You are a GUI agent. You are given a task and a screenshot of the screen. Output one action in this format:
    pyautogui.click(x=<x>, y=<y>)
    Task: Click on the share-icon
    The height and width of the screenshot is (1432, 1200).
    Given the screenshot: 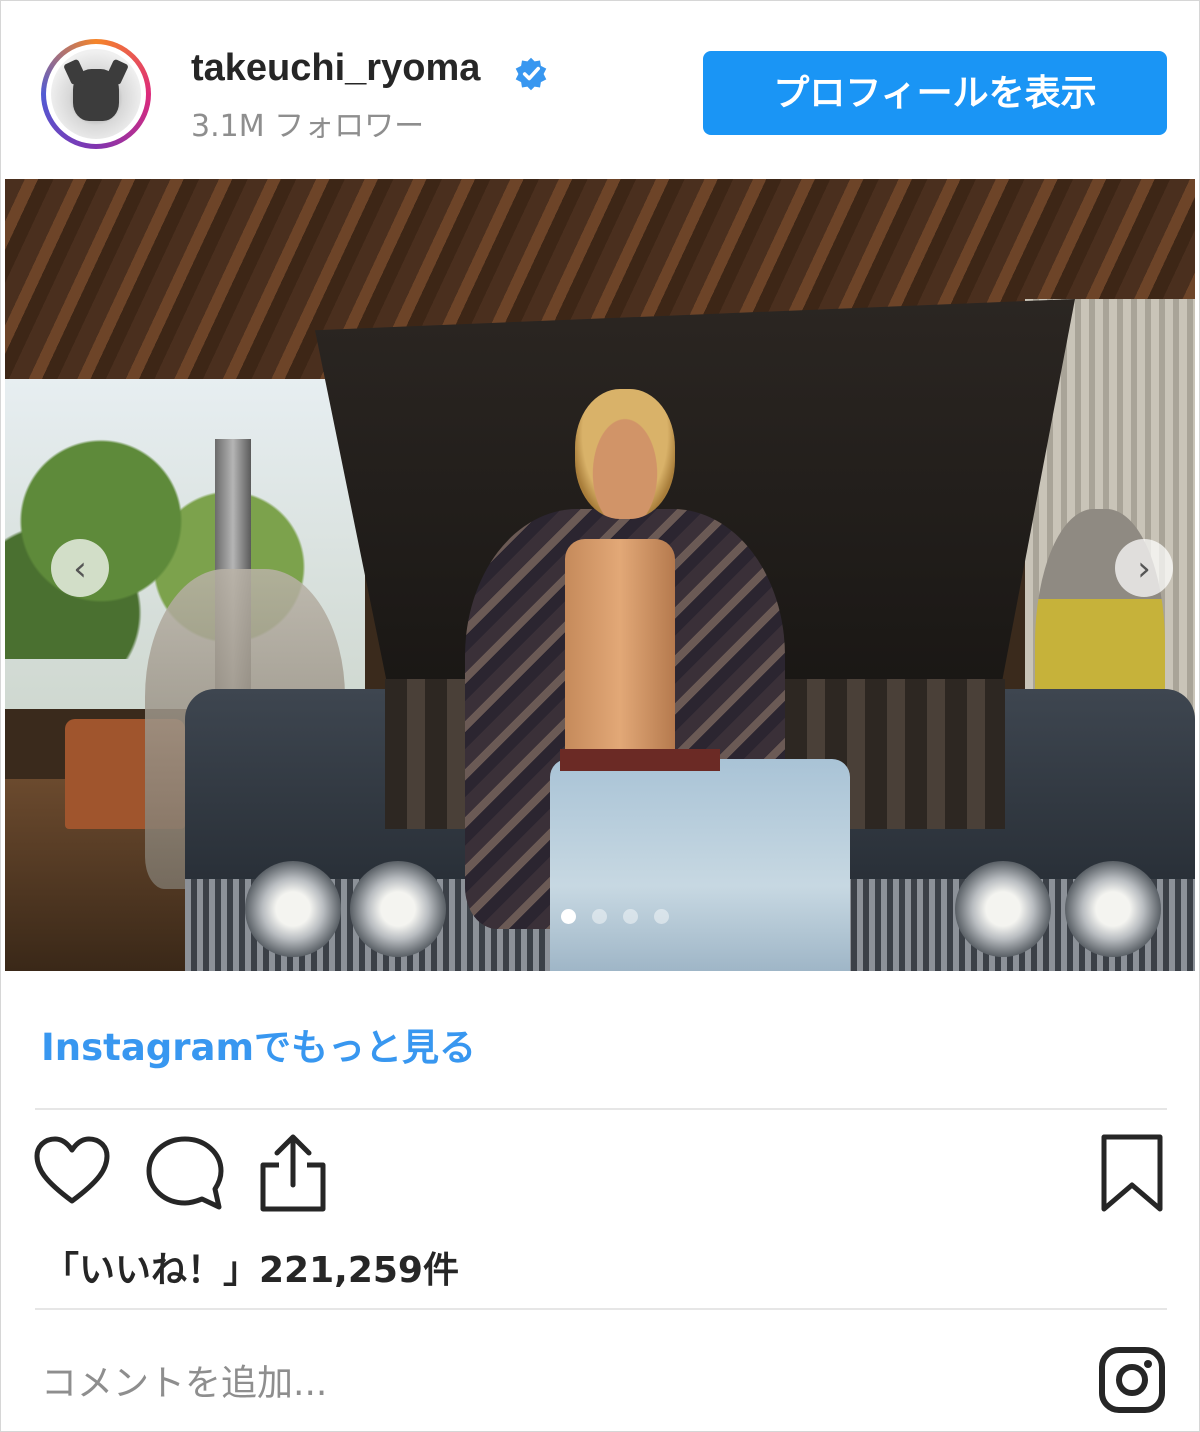 What is the action you would take?
    pyautogui.click(x=293, y=1173)
    